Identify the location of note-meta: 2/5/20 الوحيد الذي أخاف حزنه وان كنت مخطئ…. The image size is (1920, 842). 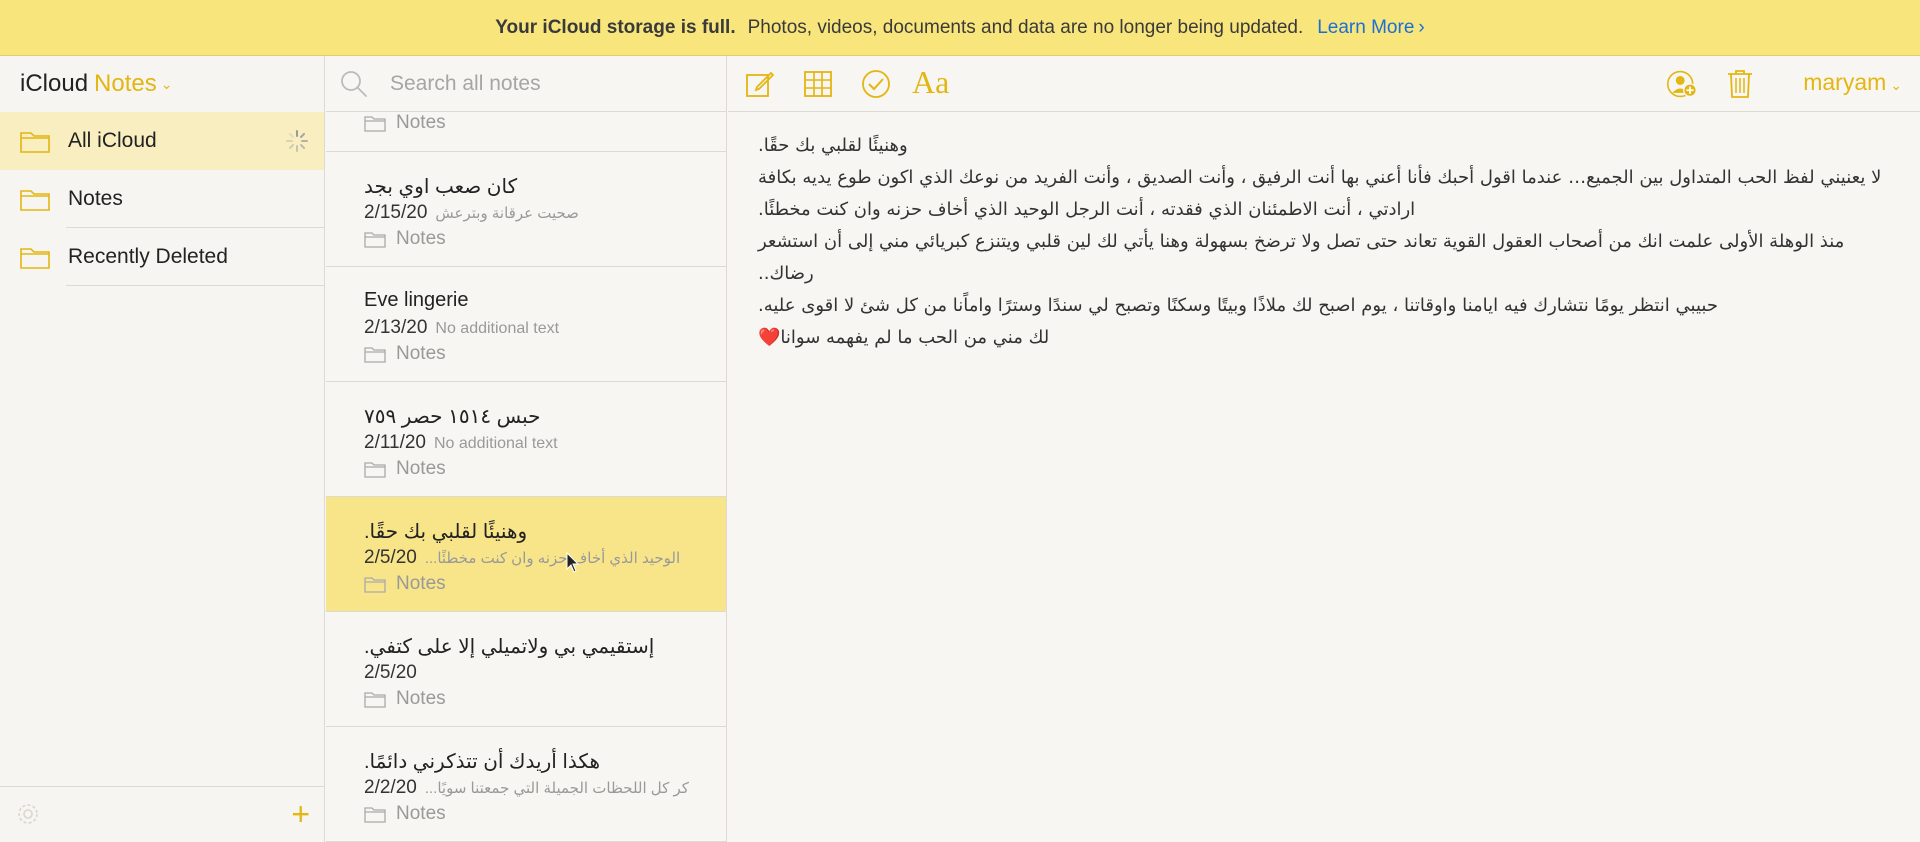
(522, 558).